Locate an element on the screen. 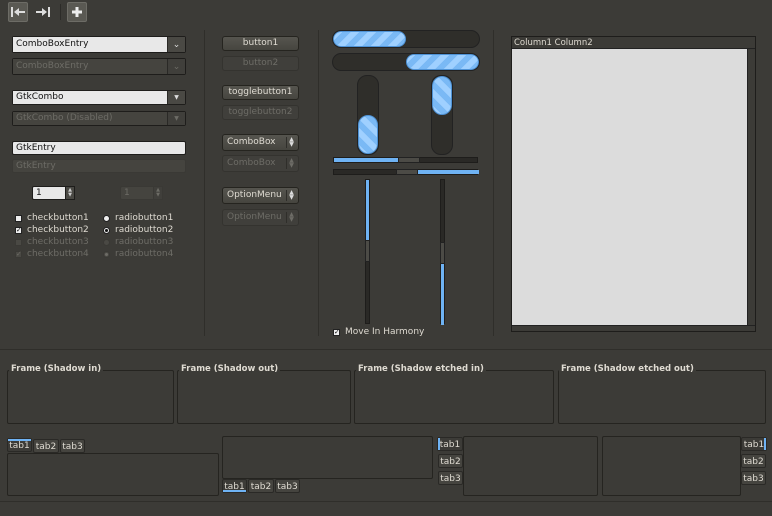  checkbutton3: checkbutton3 is located at coordinates (52, 242).